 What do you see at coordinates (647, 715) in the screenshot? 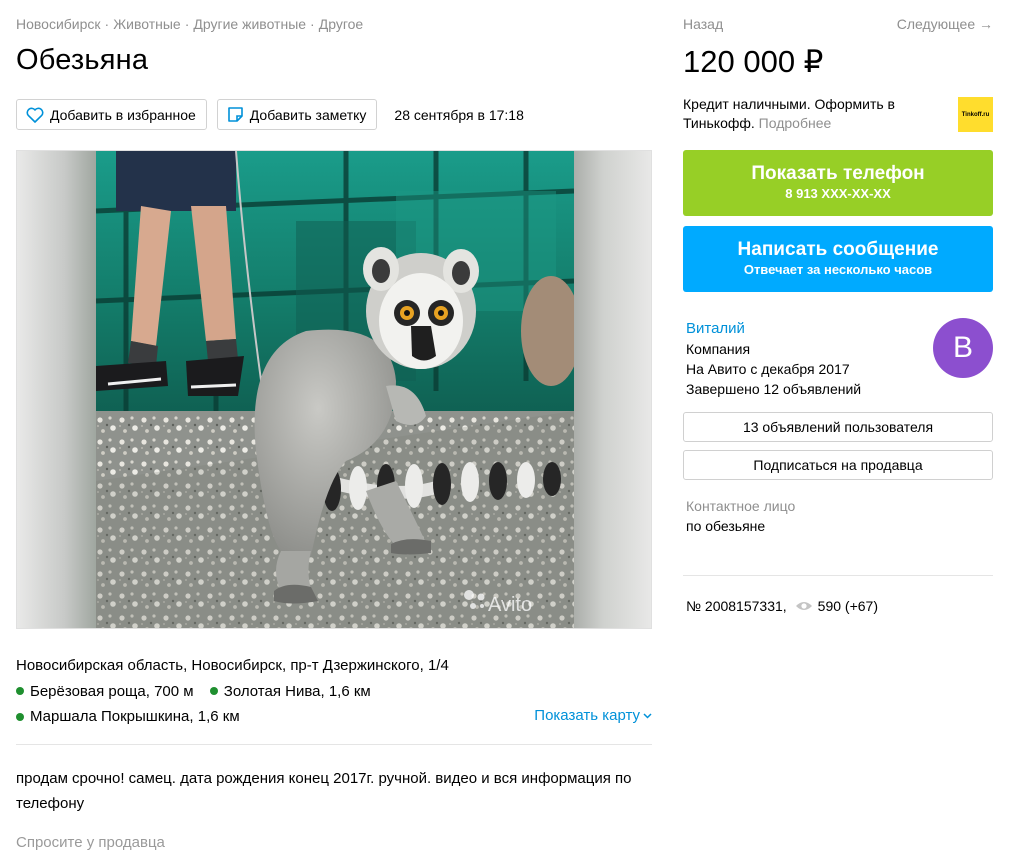
I see `chevron-down-icon` at bounding box center [647, 715].